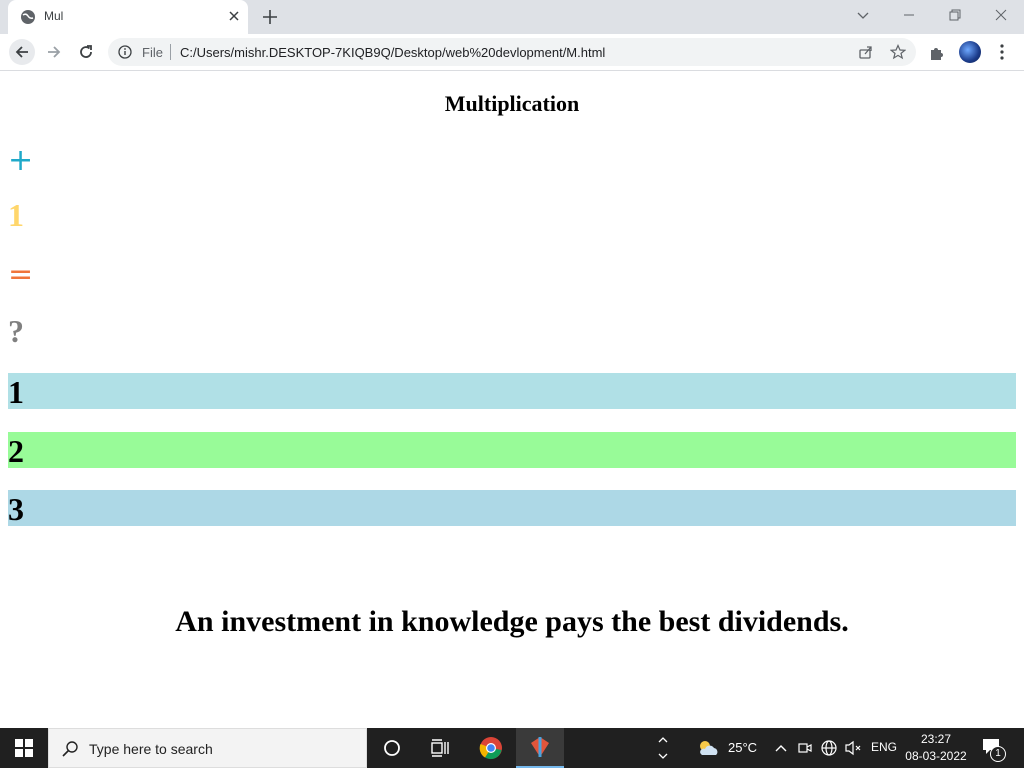  Describe the element at coordinates (512, 103) in the screenshot. I see `page-title: Multiplication` at that location.